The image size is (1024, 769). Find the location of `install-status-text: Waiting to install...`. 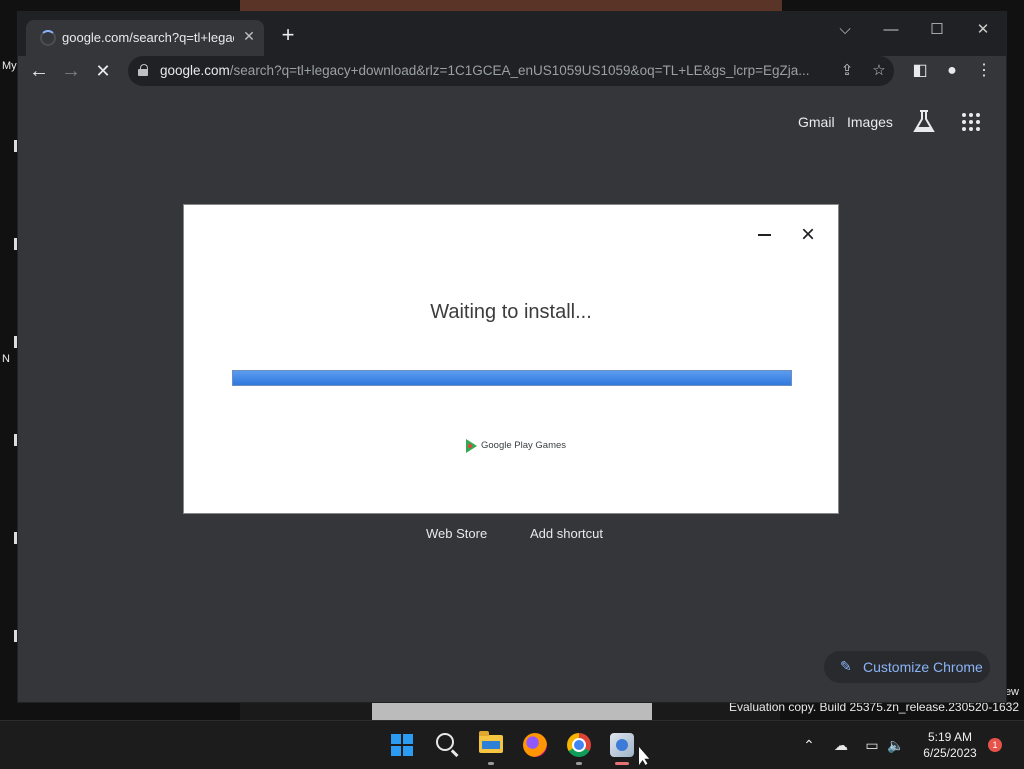

install-status-text: Waiting to install... is located at coordinates (511, 312).